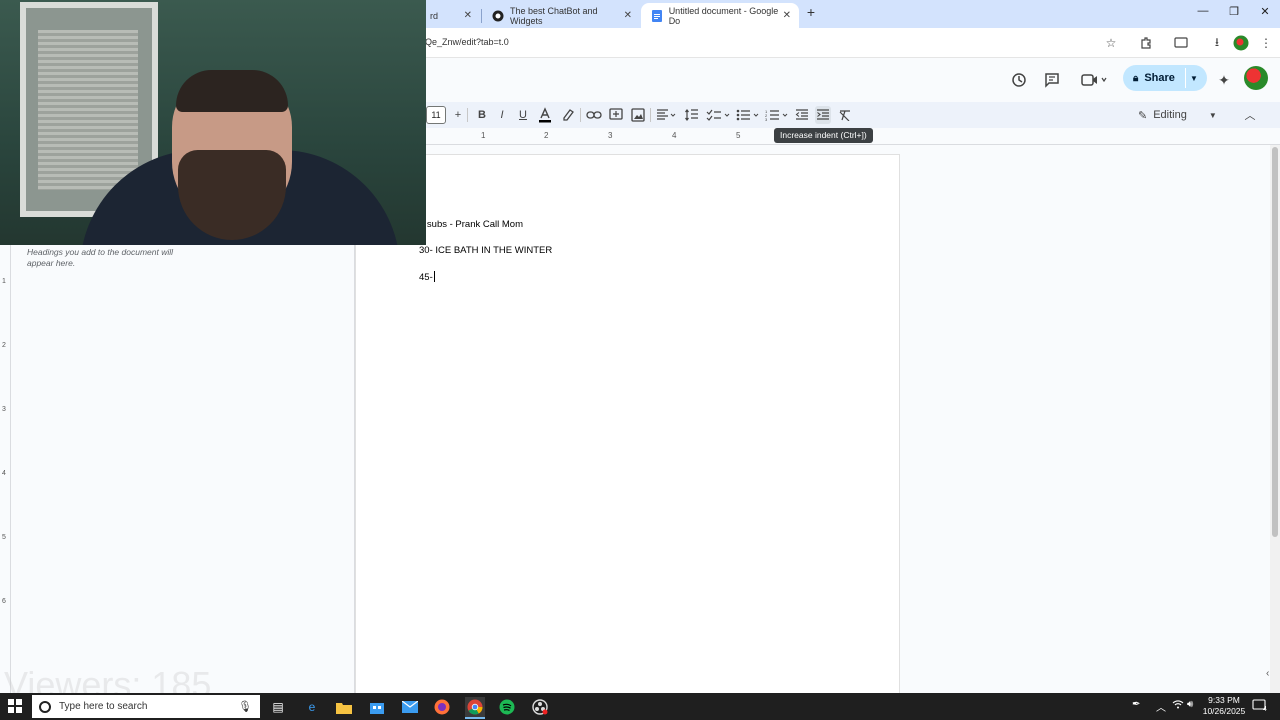 The height and width of the screenshot is (720, 1280). I want to click on highlight-icon, so click(568, 115).